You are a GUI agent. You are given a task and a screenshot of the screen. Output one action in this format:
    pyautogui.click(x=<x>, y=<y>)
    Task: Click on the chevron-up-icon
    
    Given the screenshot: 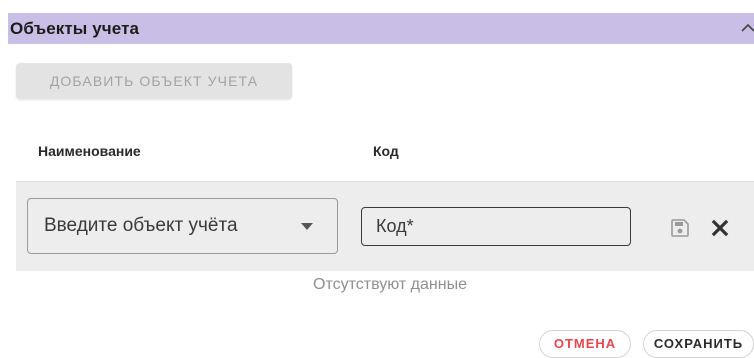 What is the action you would take?
    pyautogui.click(x=747, y=28)
    